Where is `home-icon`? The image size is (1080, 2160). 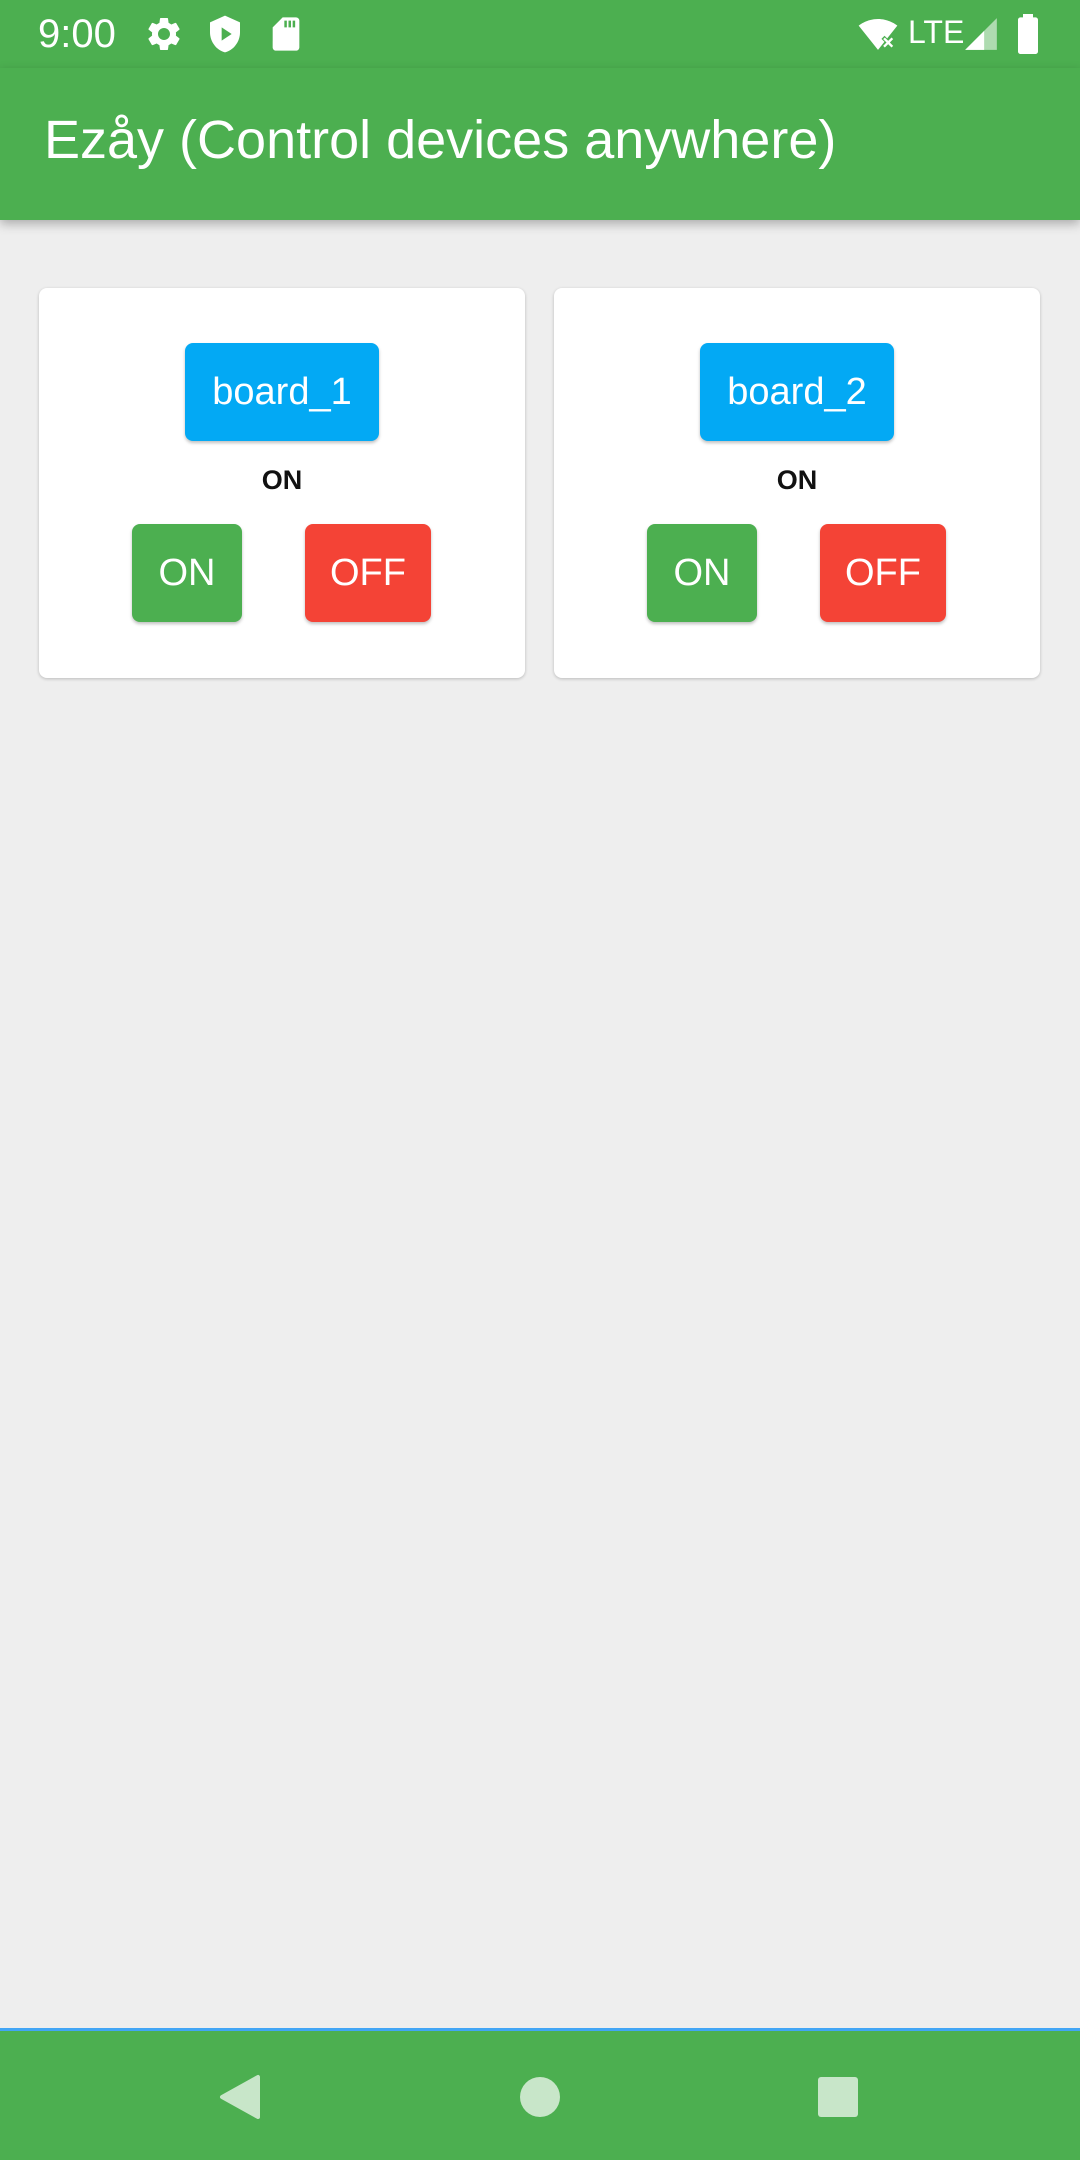 home-icon is located at coordinates (540, 2097).